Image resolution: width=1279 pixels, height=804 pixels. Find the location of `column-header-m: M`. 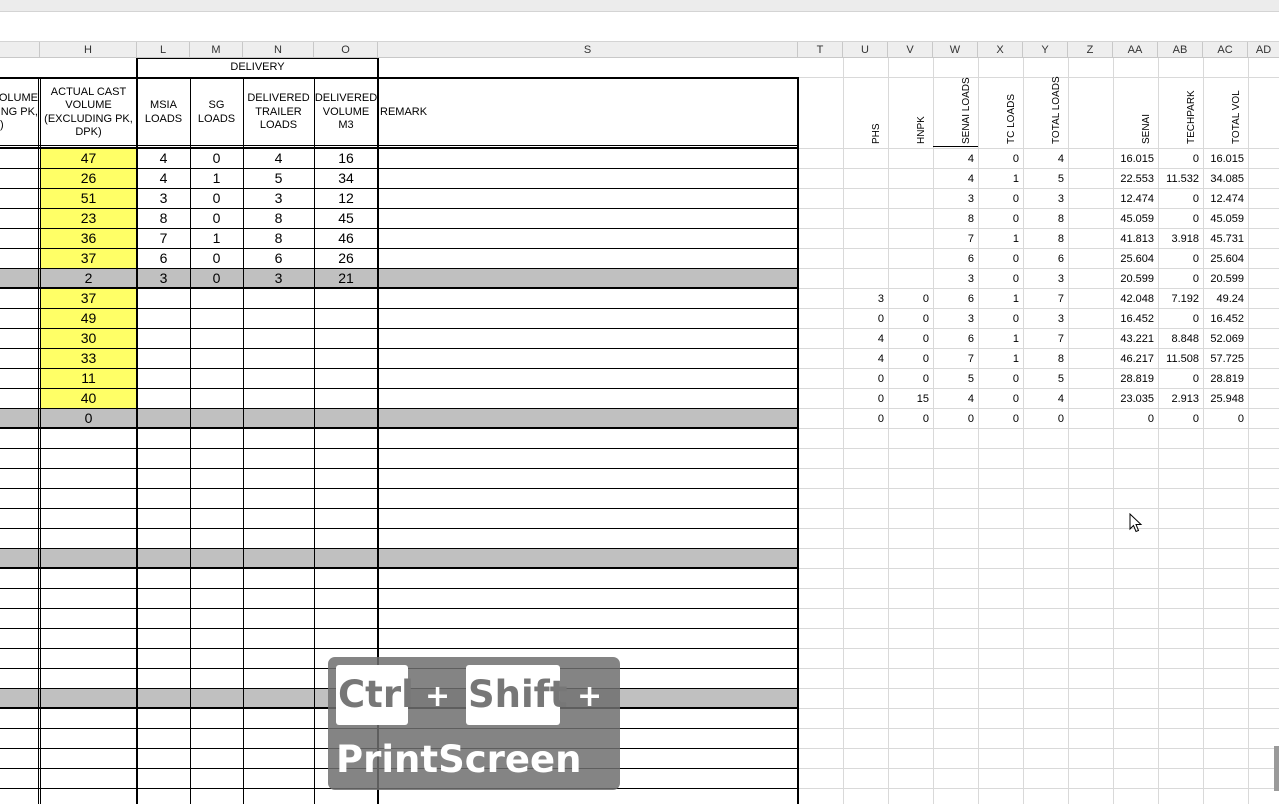

column-header-m: M is located at coordinates (216, 50).